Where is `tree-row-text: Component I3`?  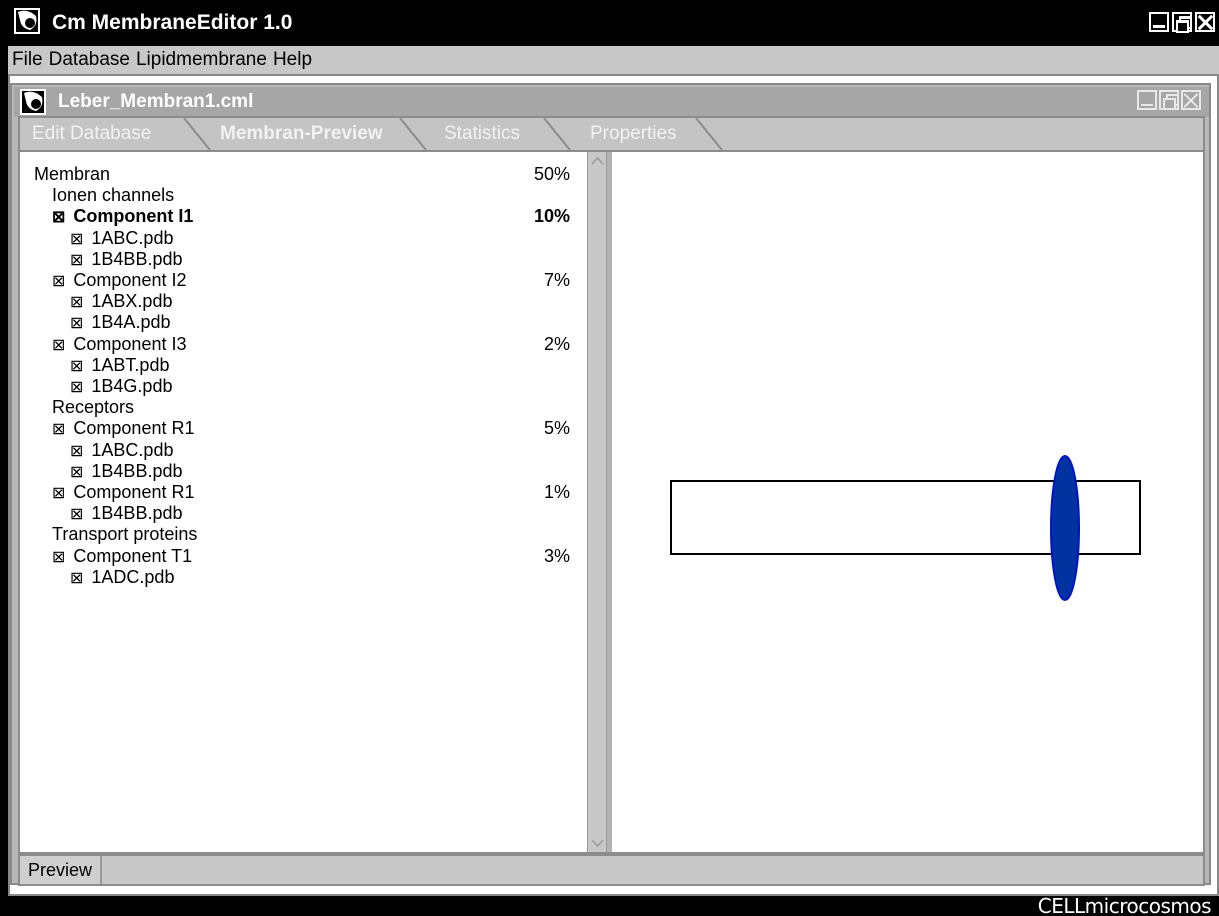
tree-row-text: Component I3 is located at coordinates (130, 343).